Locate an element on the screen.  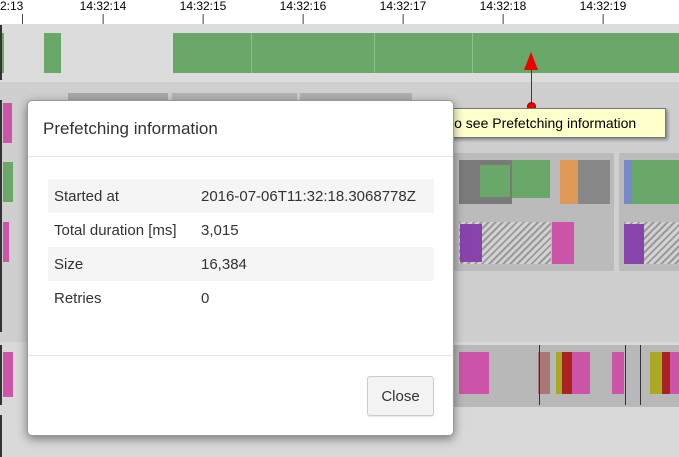
row-key: Started at is located at coordinates (87, 196).